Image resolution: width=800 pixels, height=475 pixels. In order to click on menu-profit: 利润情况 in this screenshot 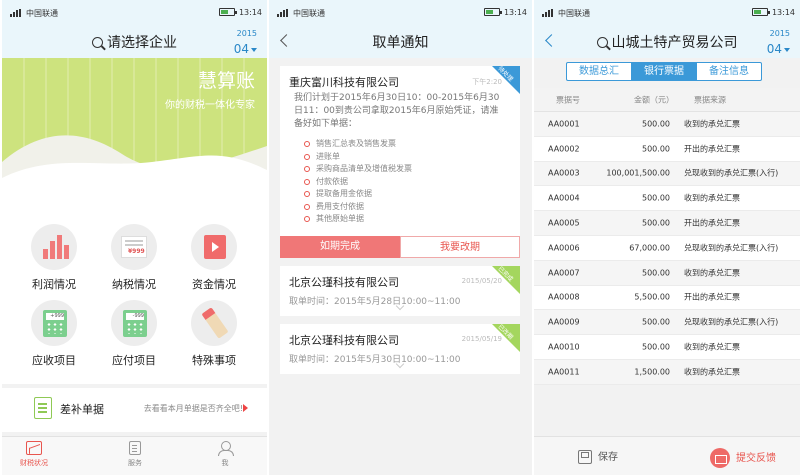, I will do `click(54, 258)`.